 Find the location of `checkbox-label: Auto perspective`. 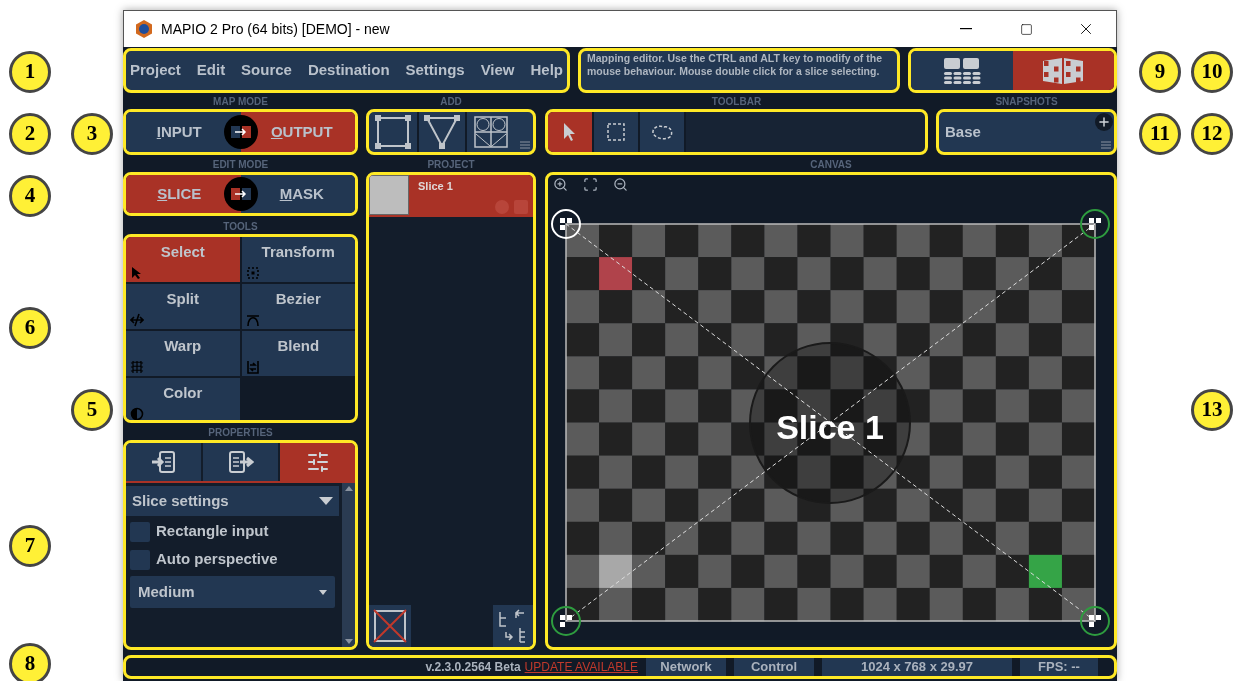

checkbox-label: Auto perspective is located at coordinates (217, 559).